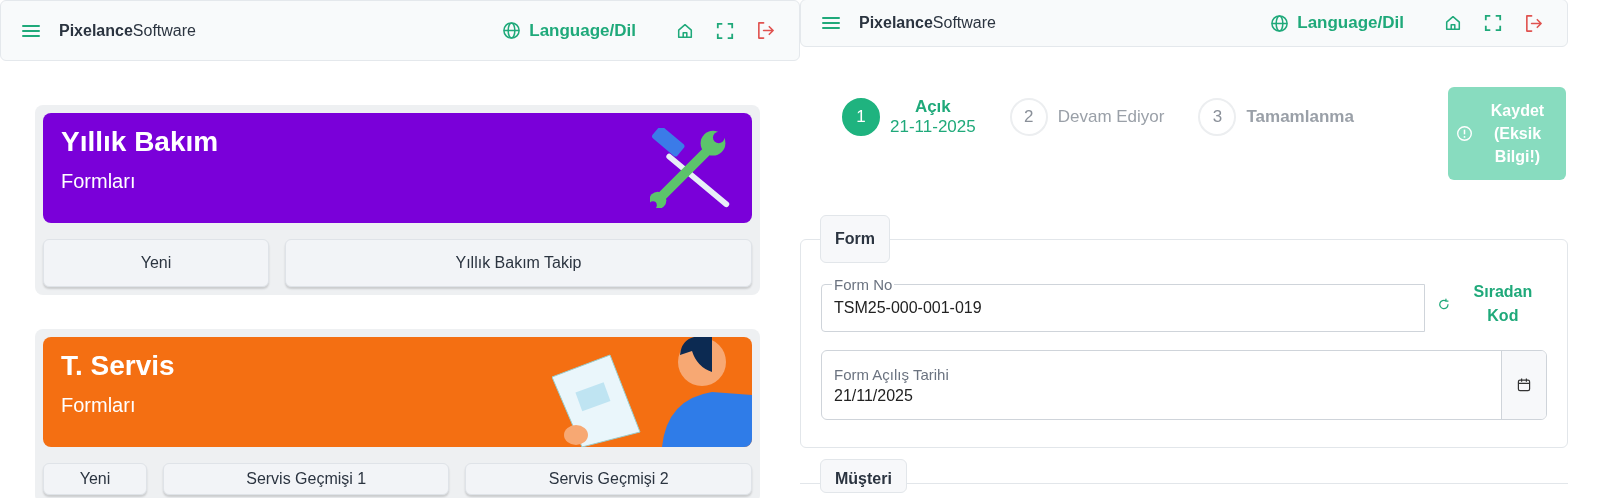 The height and width of the screenshot is (498, 1600). I want to click on calendar-button, so click(1523, 385).